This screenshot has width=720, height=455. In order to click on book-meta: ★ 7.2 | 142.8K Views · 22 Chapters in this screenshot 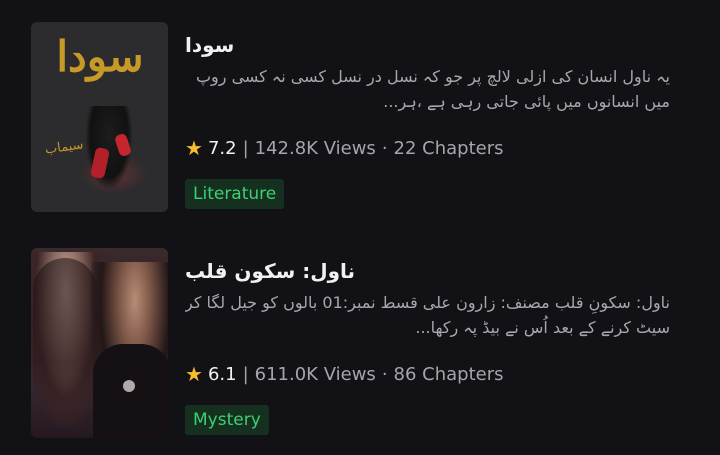, I will do `click(344, 148)`.